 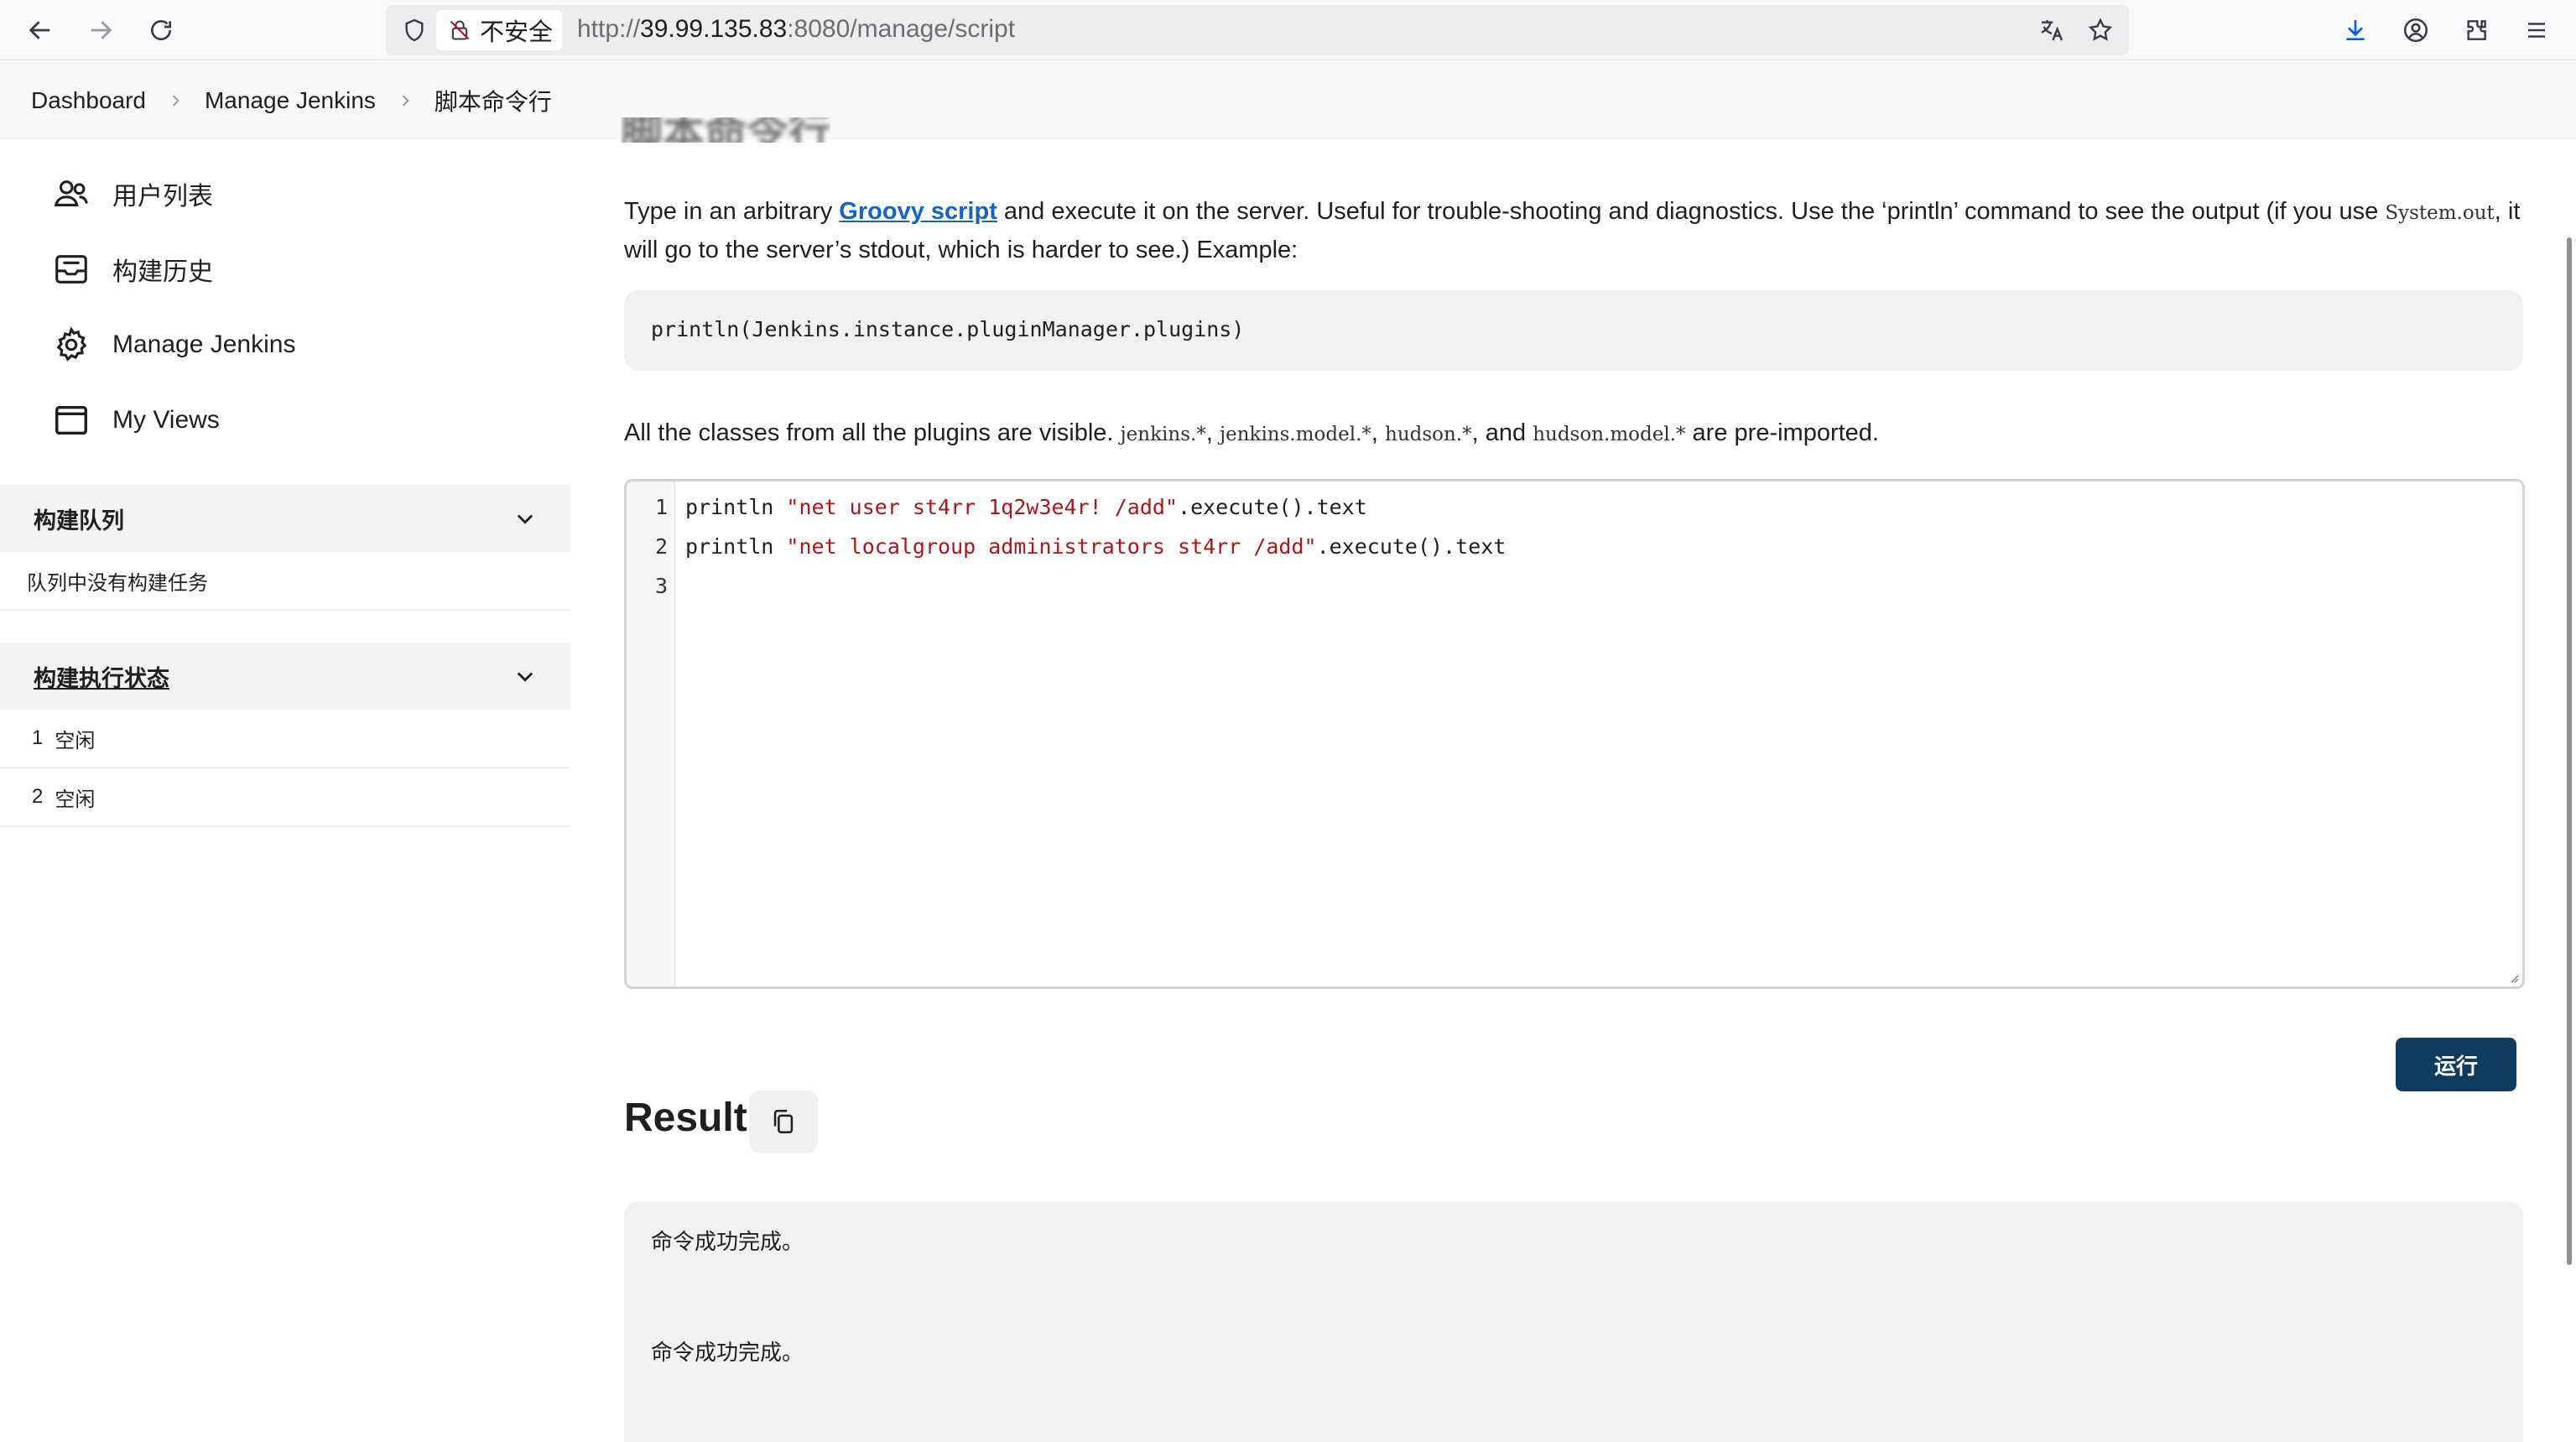 I want to click on extensions-button, so click(x=2476, y=30).